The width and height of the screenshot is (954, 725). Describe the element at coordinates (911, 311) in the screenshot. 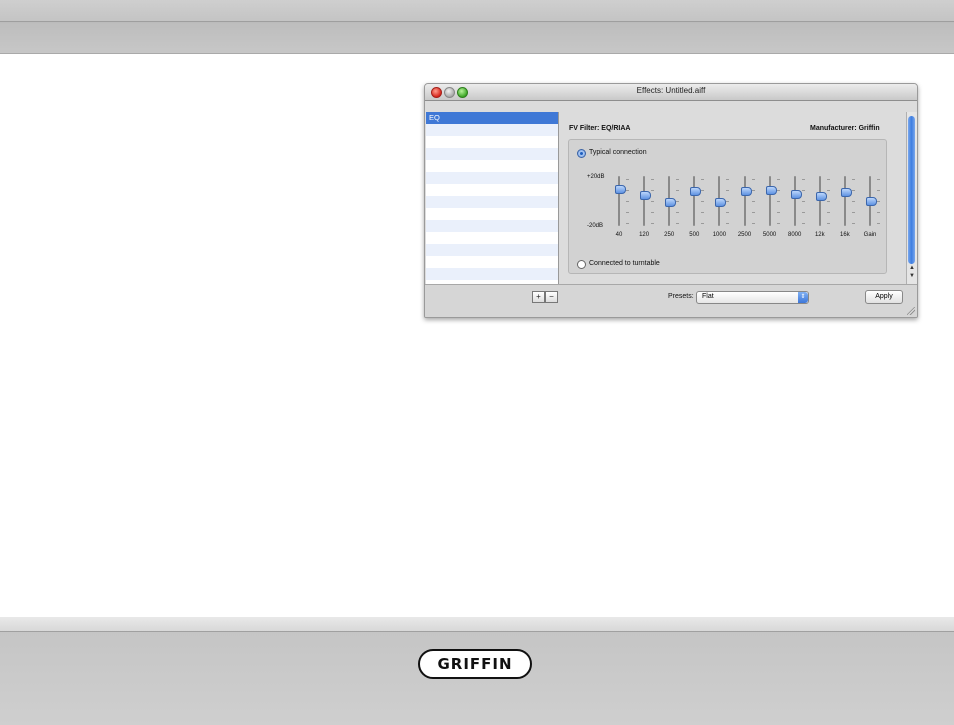

I see `resize-grip-icon` at that location.